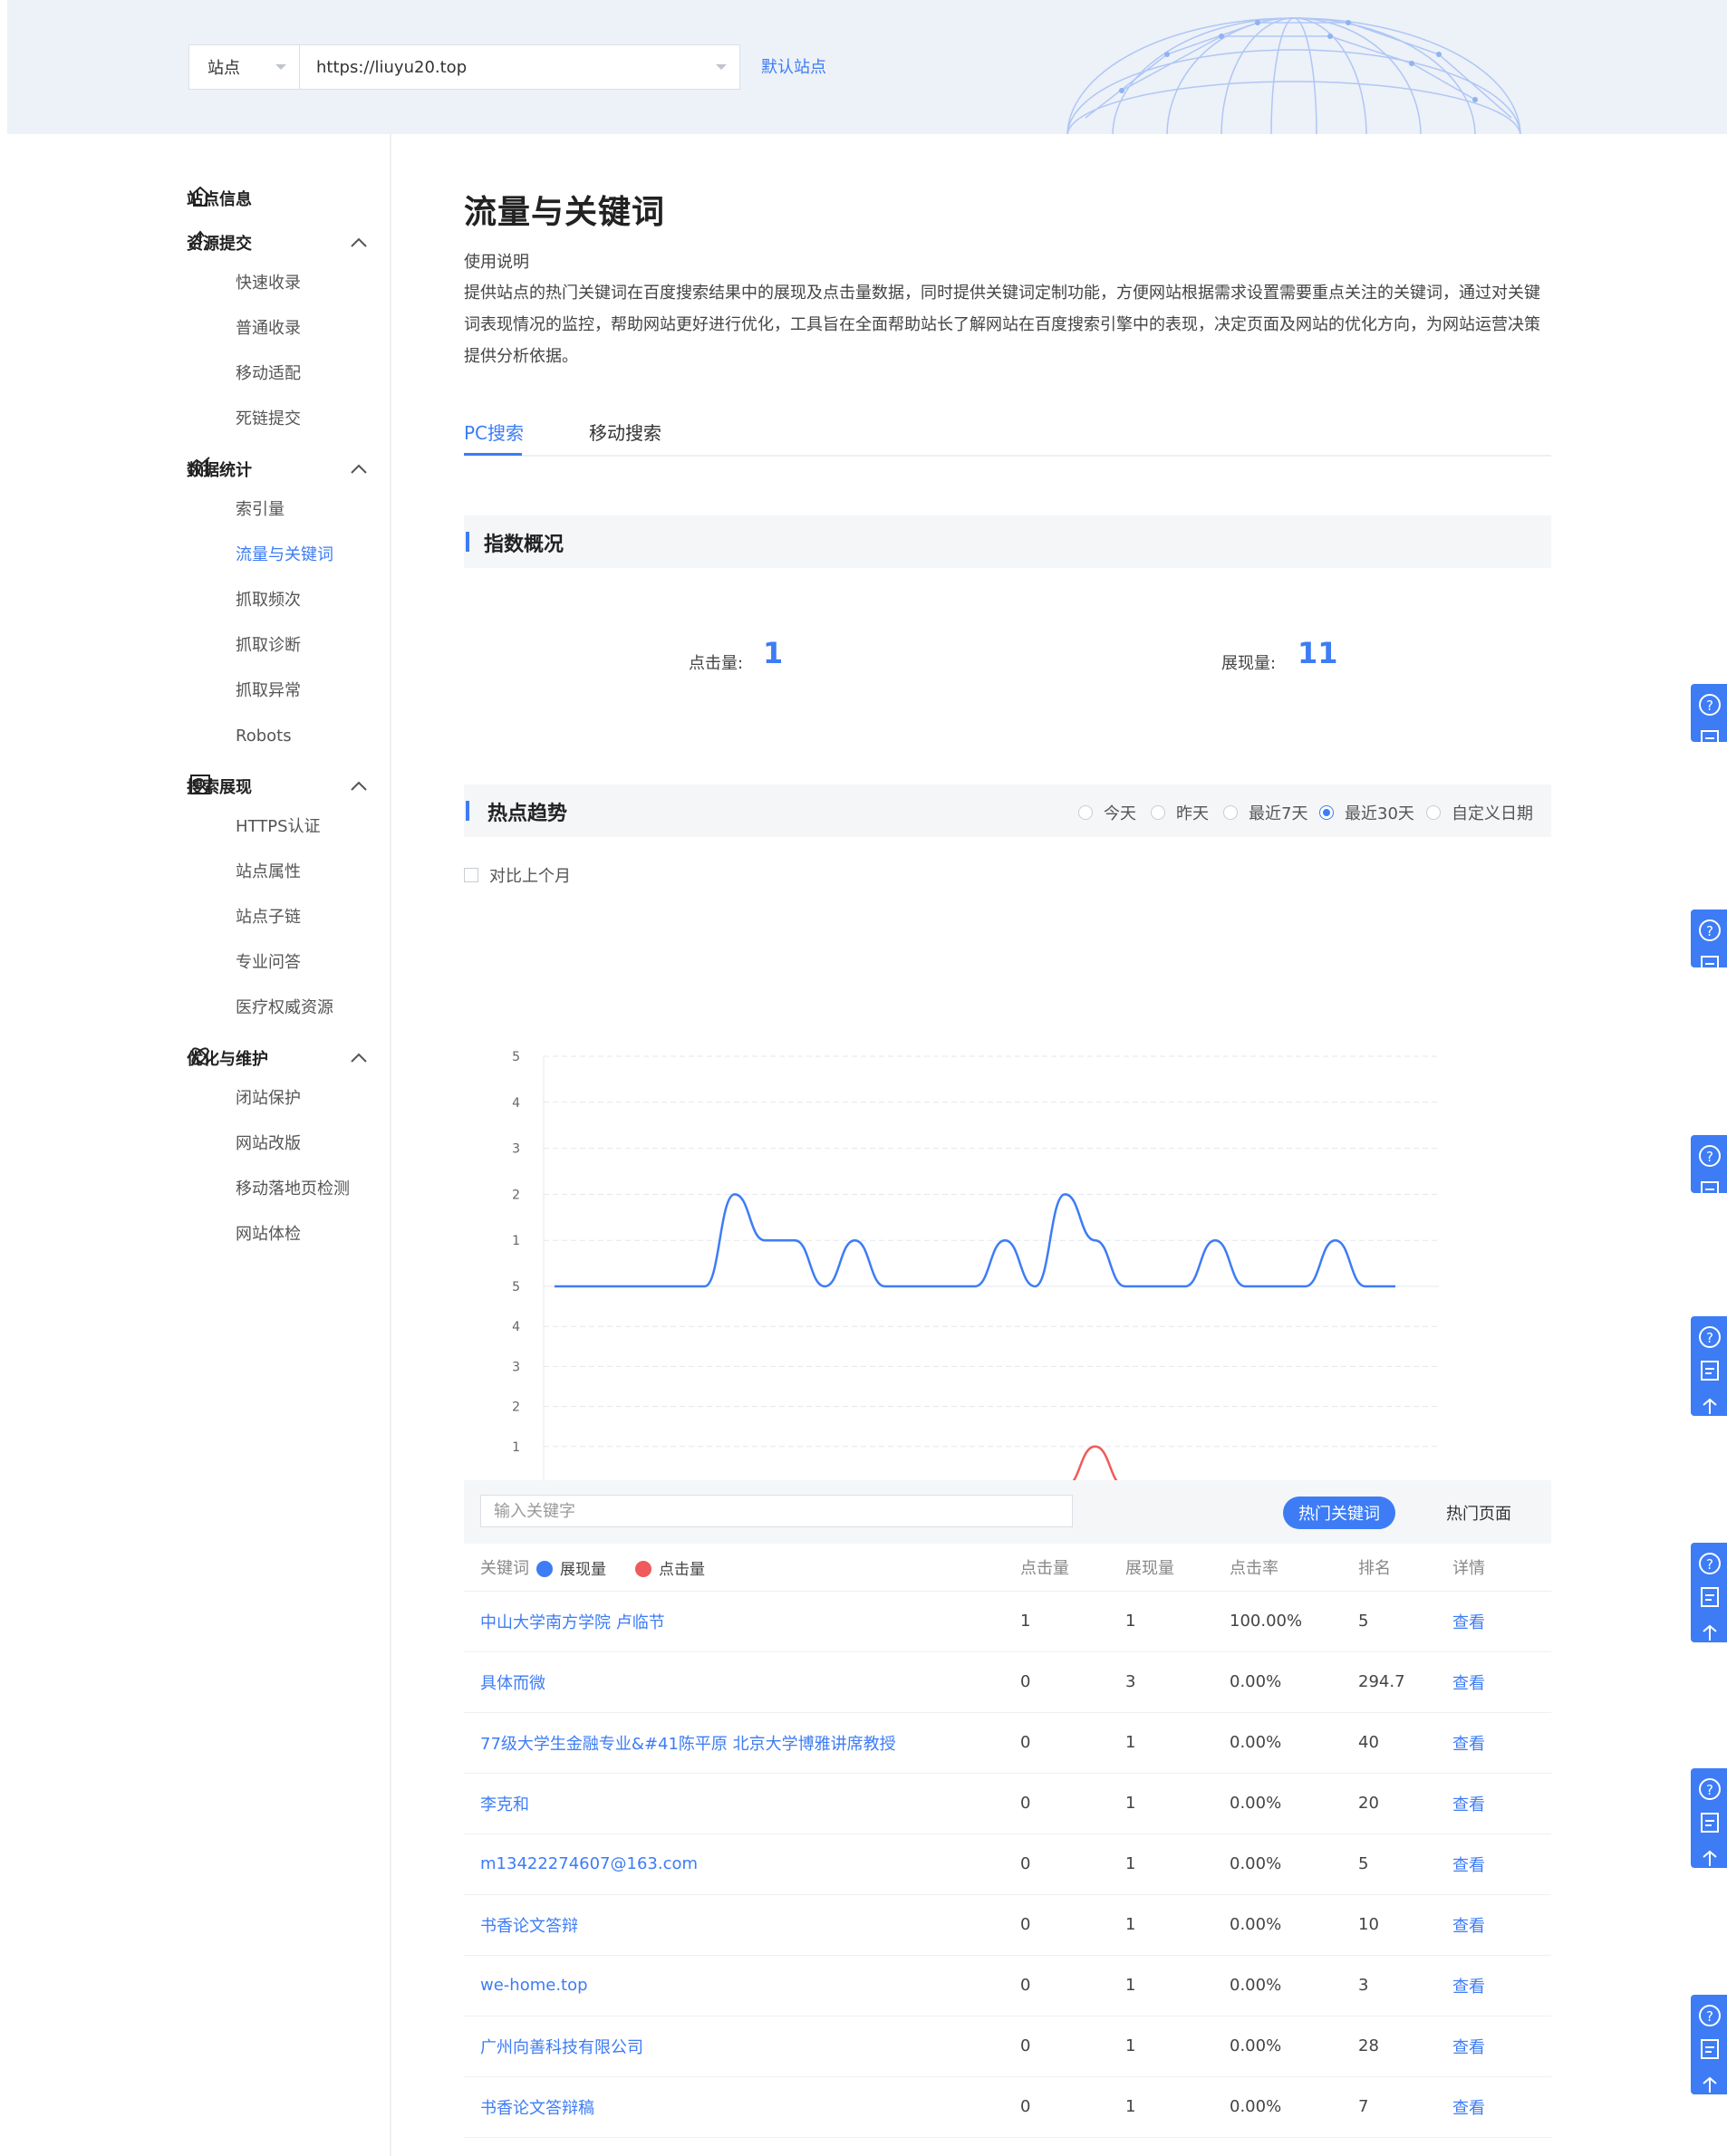 The image size is (1727, 2156). What do you see at coordinates (223, 68) in the screenshot?
I see `site-type-label: 站点` at bounding box center [223, 68].